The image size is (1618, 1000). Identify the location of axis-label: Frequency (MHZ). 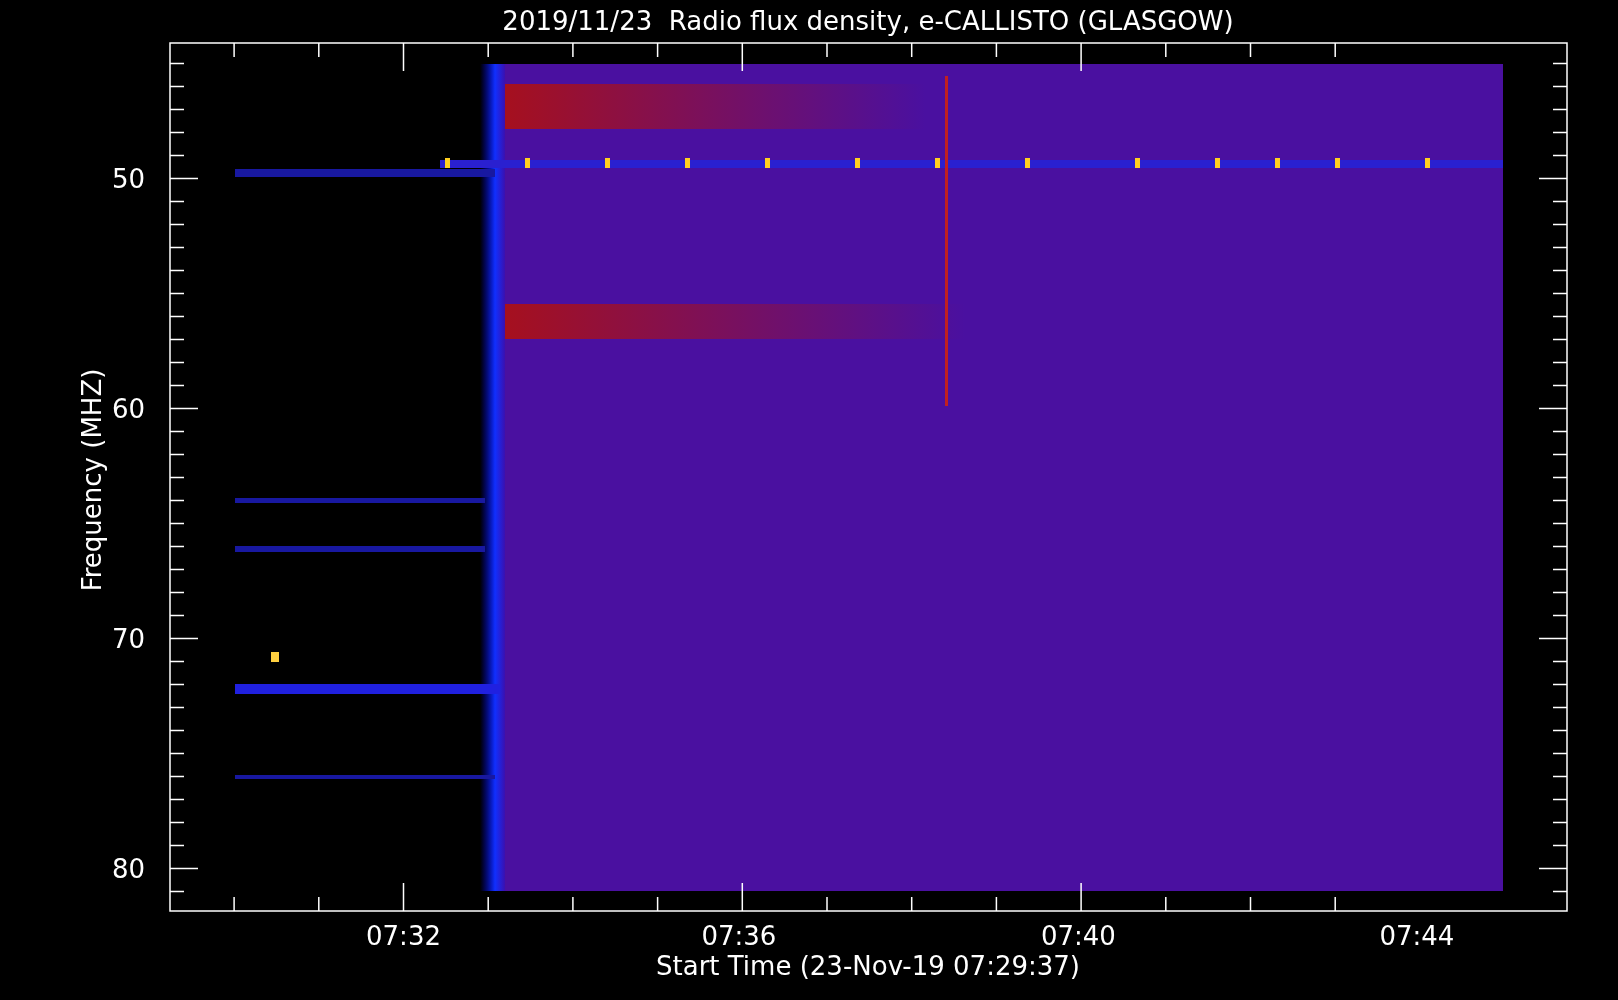
(92, 480).